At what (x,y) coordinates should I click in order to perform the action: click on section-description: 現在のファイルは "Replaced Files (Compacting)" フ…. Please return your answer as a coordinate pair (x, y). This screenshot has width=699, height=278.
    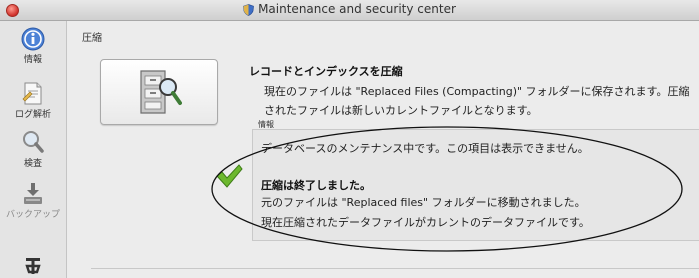
    Looking at the image, I should click on (477, 101).